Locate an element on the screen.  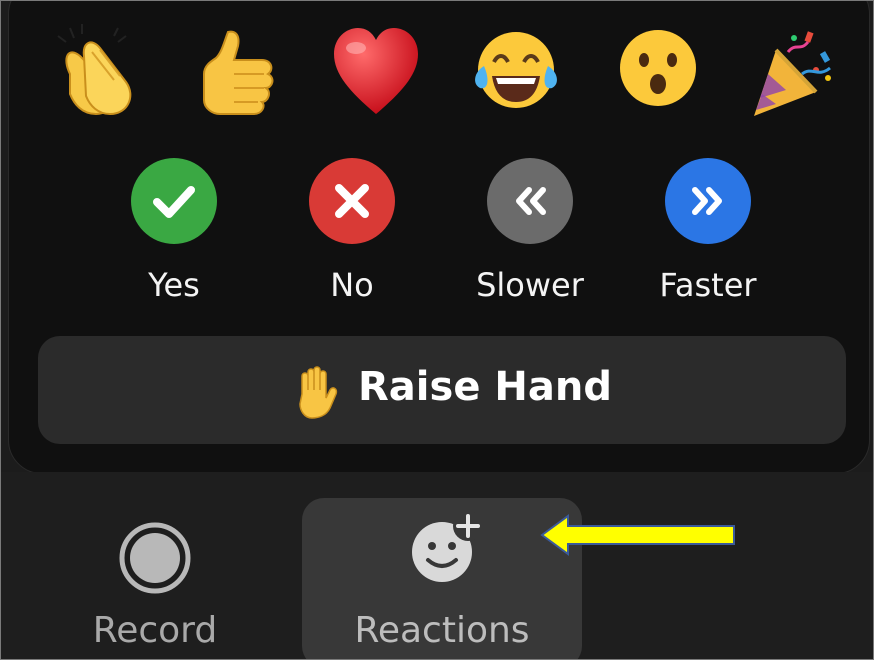
red-heart-icon is located at coordinates (376, 71).